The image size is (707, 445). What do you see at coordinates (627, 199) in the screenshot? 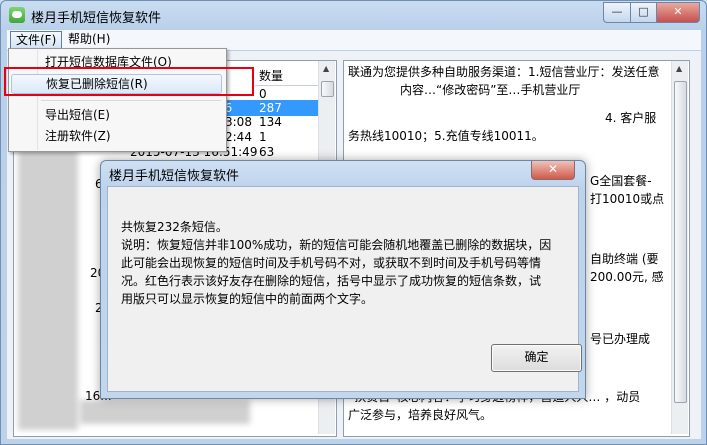
I see `sms-text-line: 打10010或点` at bounding box center [627, 199].